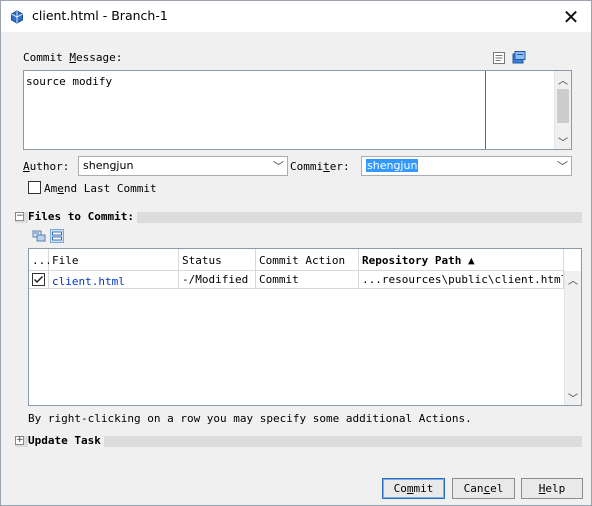 Image resolution: width=592 pixels, height=506 pixels. I want to click on files-section-title: Files to Commit:, so click(82, 216).